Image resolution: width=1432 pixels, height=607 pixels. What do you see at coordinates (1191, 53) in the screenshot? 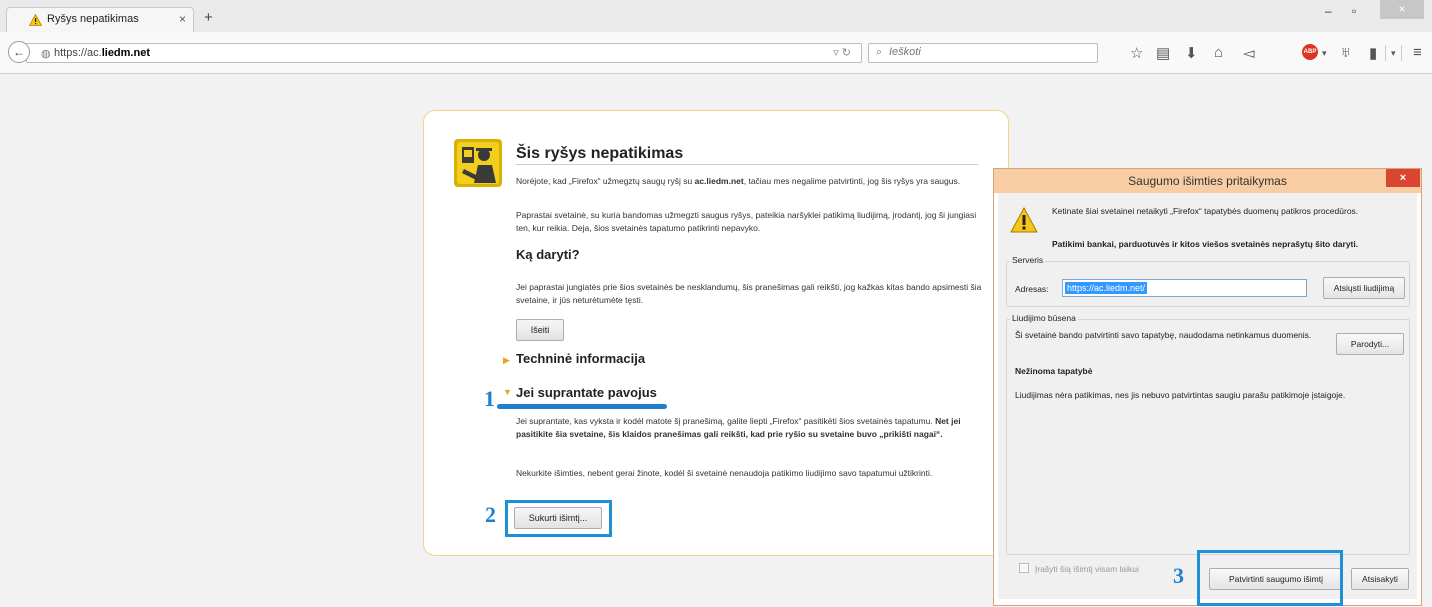
I see `download-icon: ⬇` at bounding box center [1191, 53].